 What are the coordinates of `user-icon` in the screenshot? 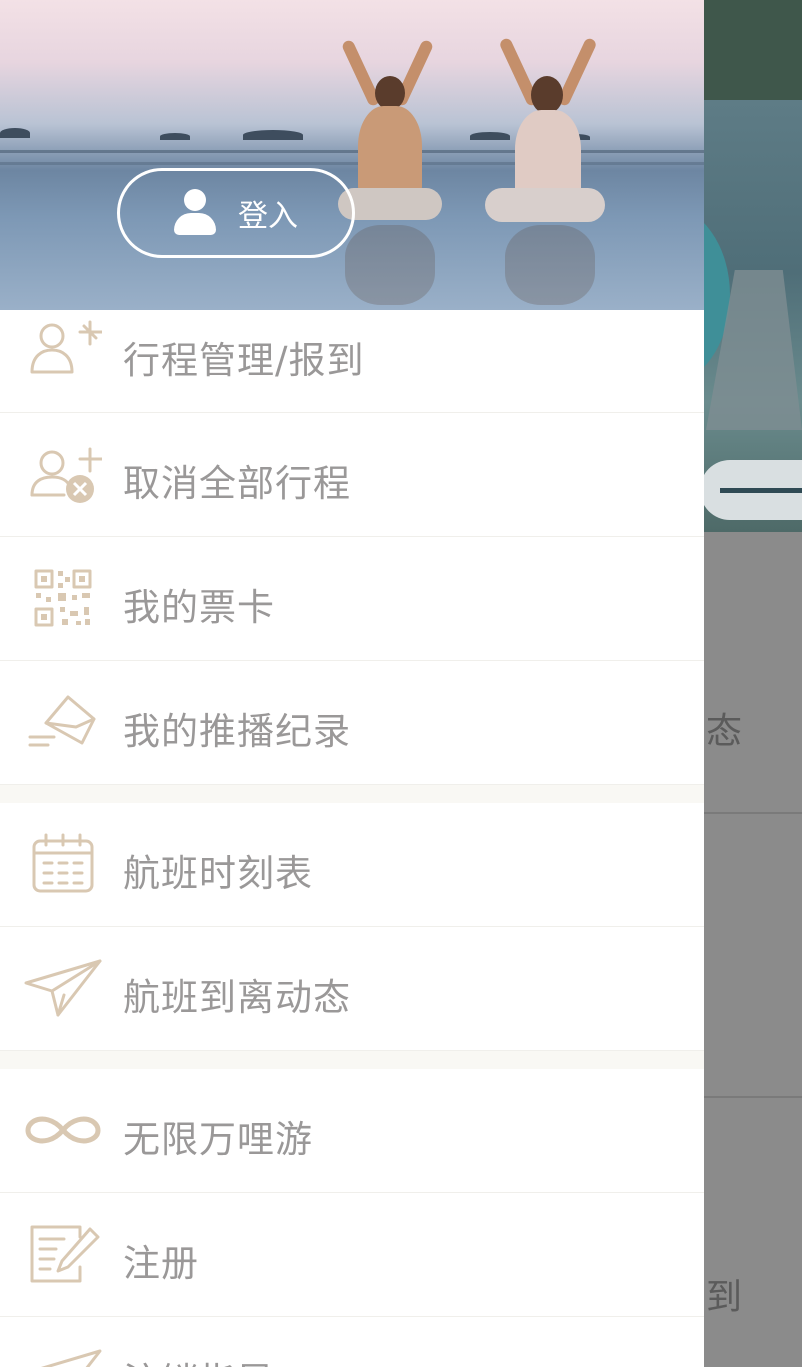 It's located at (195, 213).